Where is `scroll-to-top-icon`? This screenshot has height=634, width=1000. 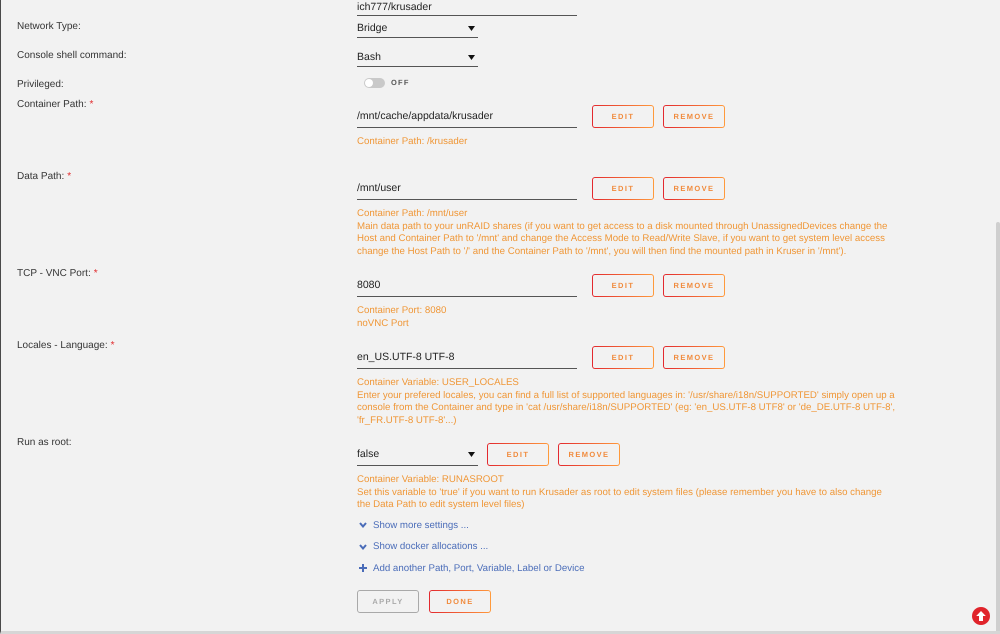 scroll-to-top-icon is located at coordinates (981, 616).